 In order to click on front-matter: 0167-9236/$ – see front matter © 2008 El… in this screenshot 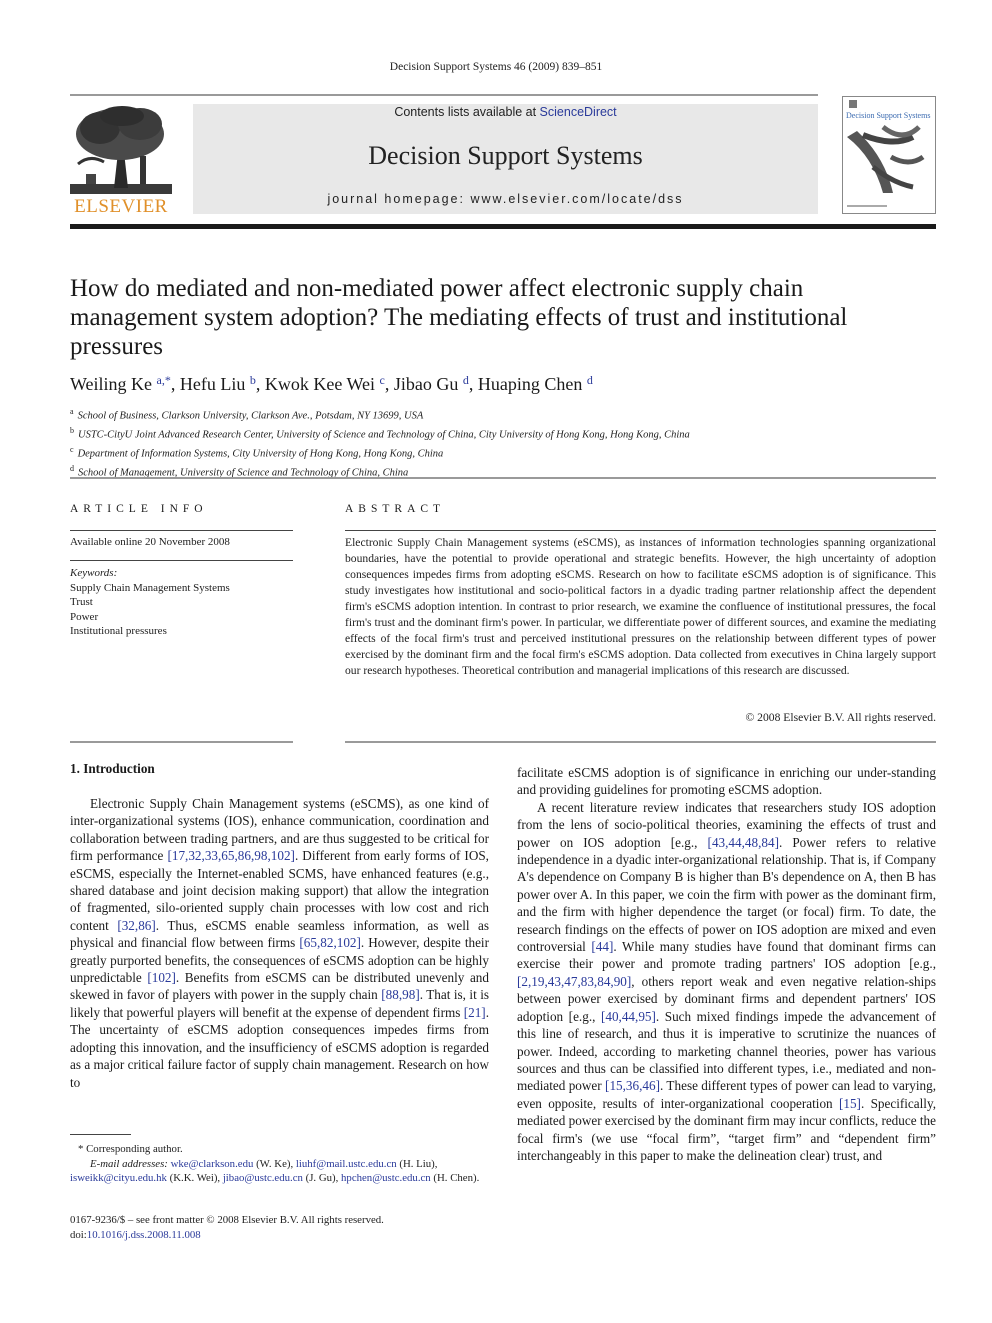, I will do `click(227, 1227)`.